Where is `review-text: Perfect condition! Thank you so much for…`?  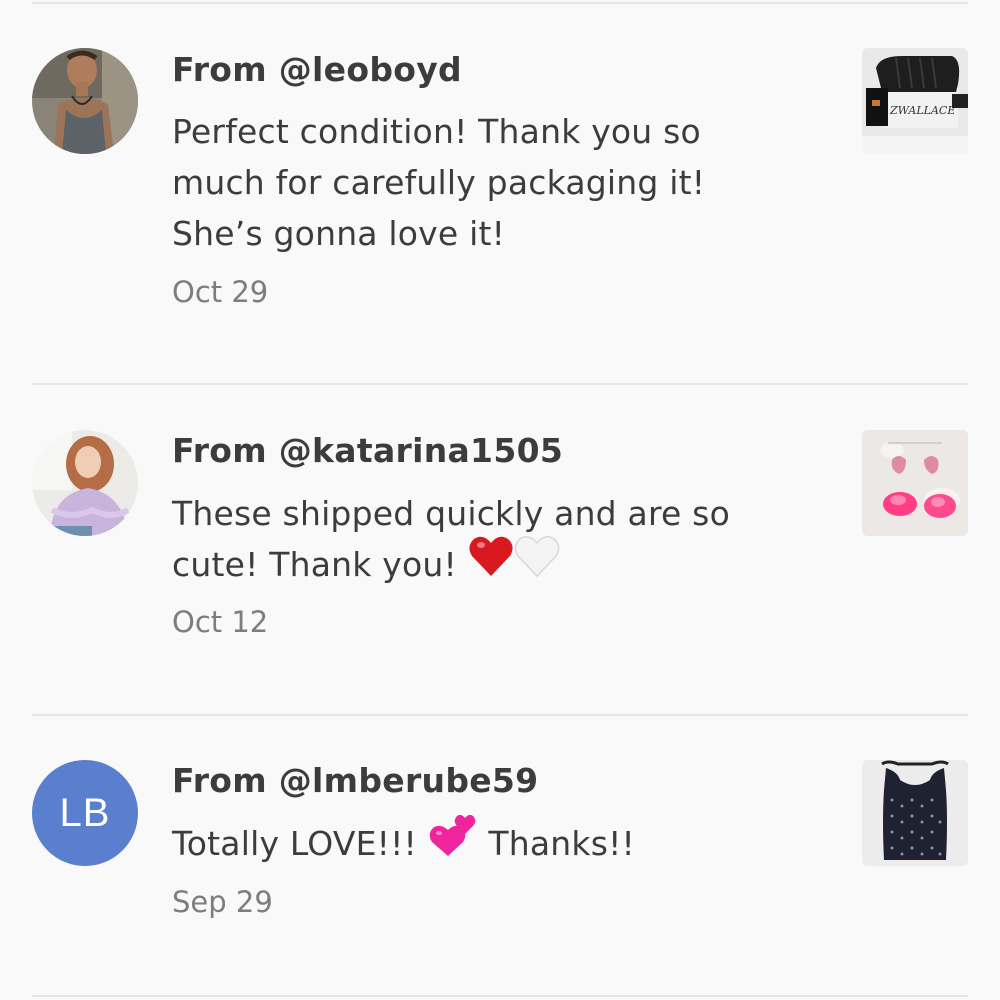
review-text: Perfect condition! Thank you so much for… is located at coordinates (439, 182).